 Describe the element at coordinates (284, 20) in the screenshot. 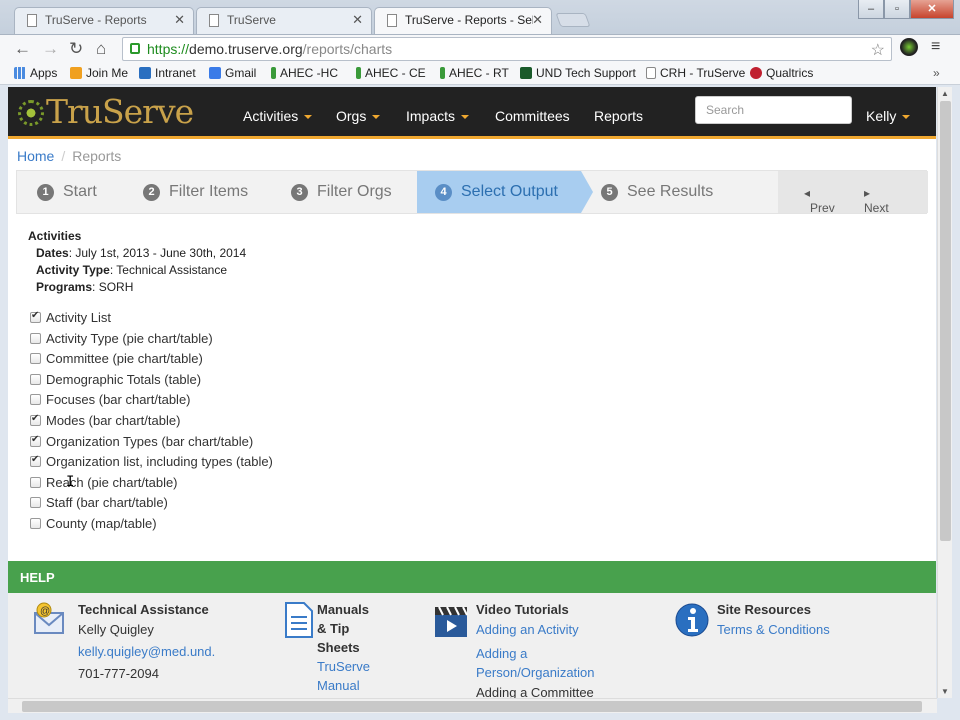

I see `browser-tab: TruServe ✕` at that location.